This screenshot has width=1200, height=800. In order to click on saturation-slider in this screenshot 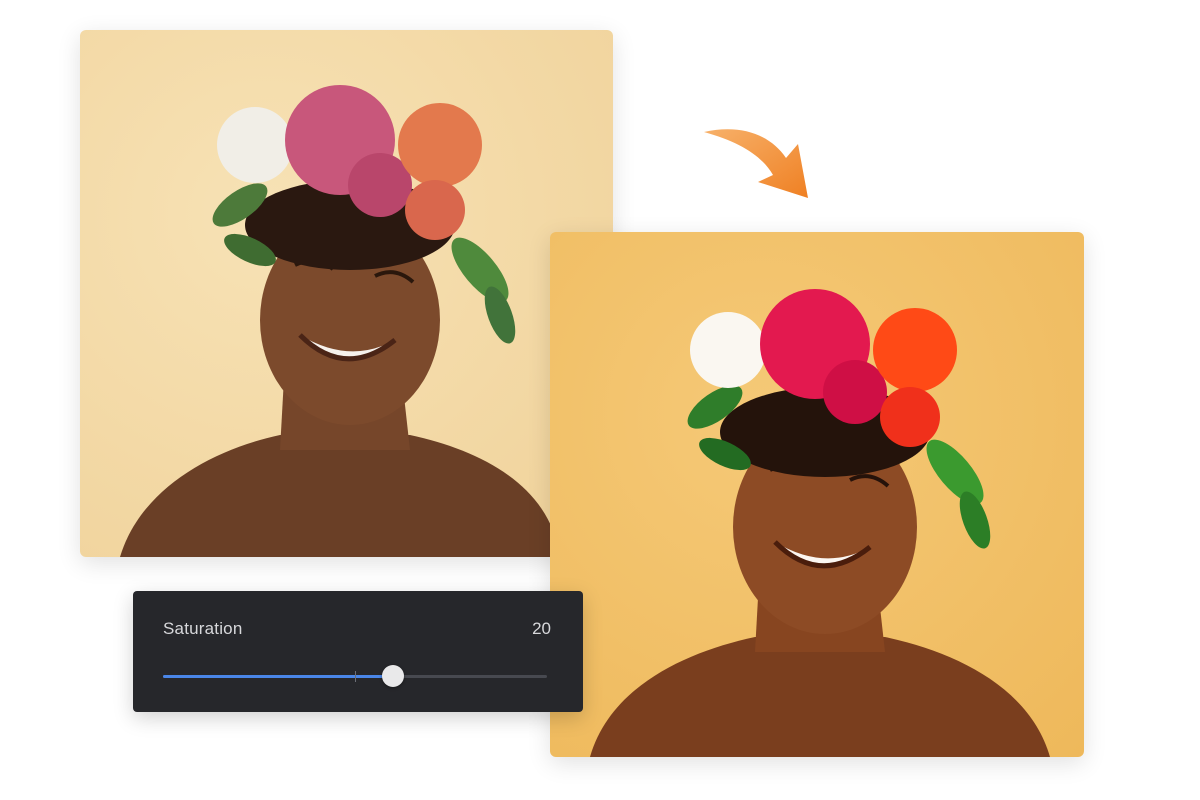, I will do `click(355, 677)`.